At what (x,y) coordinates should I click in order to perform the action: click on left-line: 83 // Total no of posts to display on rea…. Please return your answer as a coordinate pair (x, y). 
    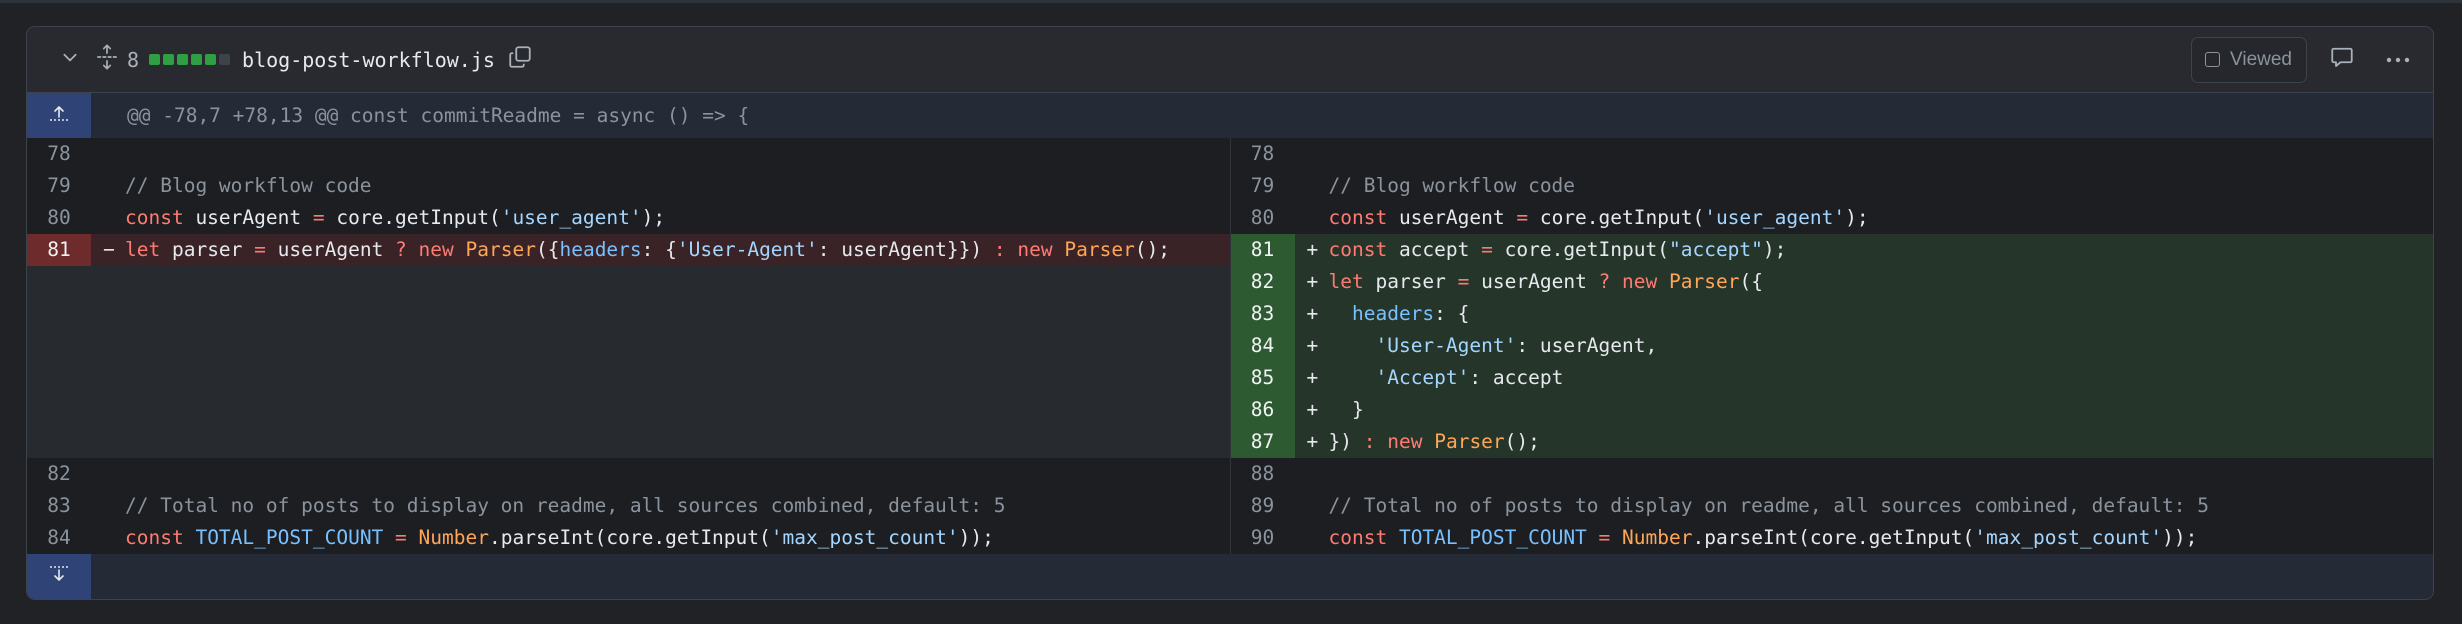
    Looking at the image, I should click on (628, 506).